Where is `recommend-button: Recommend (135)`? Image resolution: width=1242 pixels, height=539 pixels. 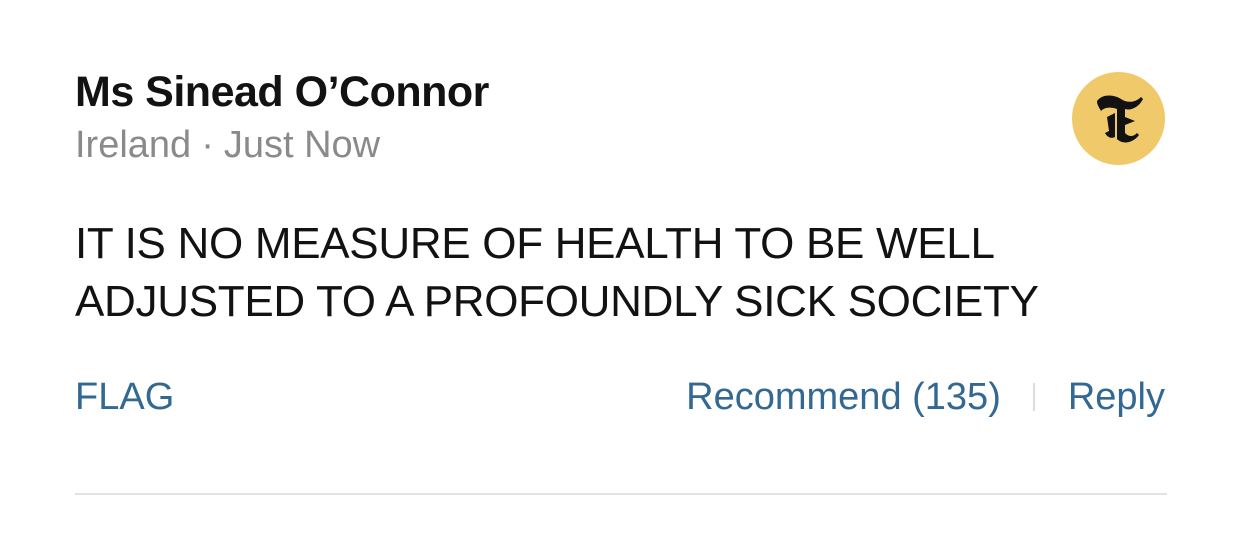
recommend-button: Recommend (135) is located at coordinates (843, 397).